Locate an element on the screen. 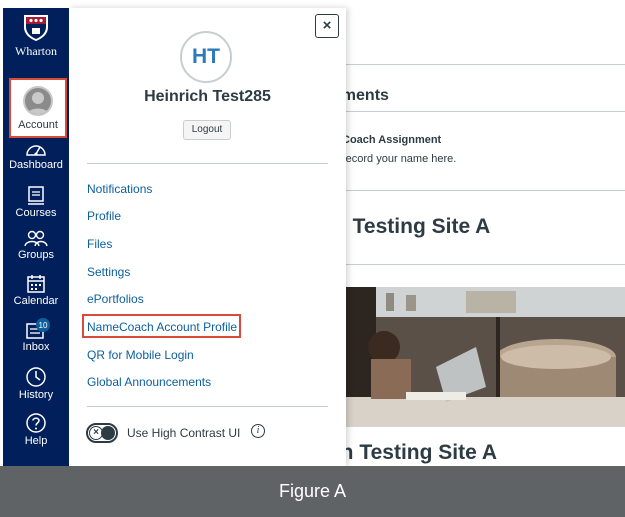  calendar-icon is located at coordinates (36, 284).